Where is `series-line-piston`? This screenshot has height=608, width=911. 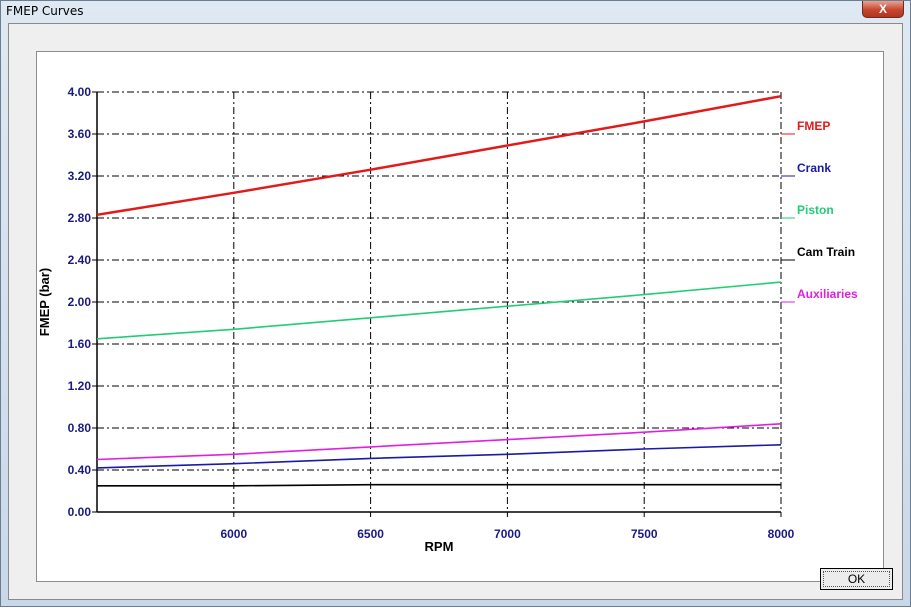
series-line-piston is located at coordinates (439, 310).